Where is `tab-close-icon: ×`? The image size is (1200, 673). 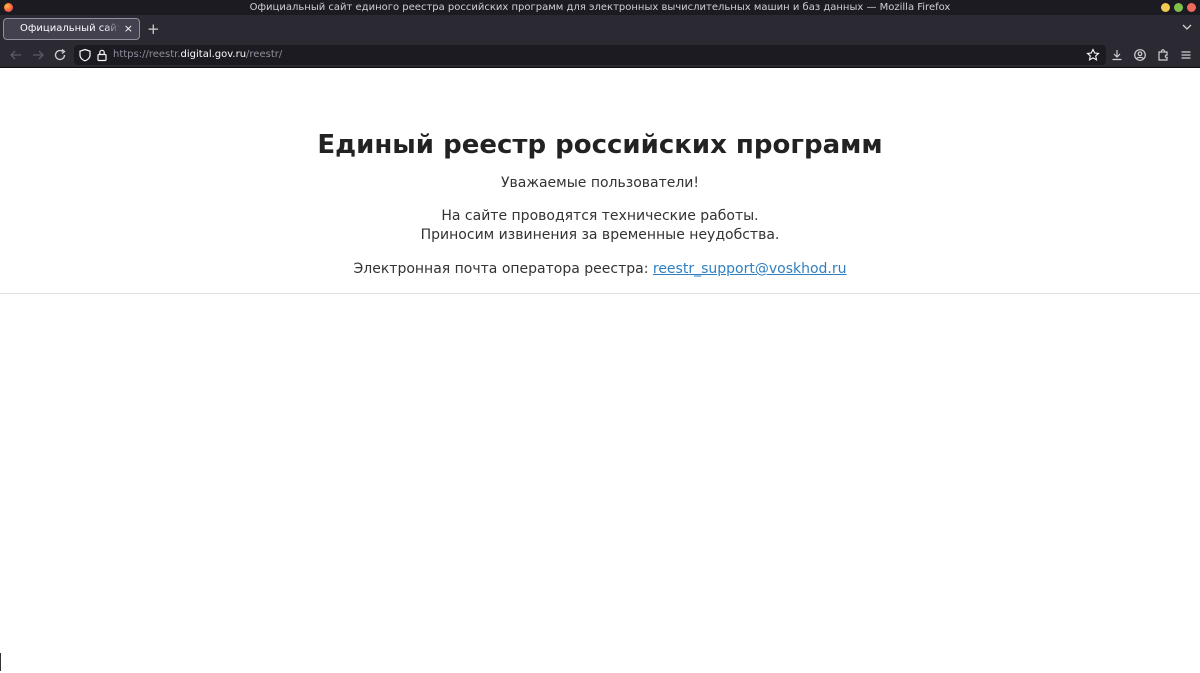
tab-close-icon: × is located at coordinates (128, 29).